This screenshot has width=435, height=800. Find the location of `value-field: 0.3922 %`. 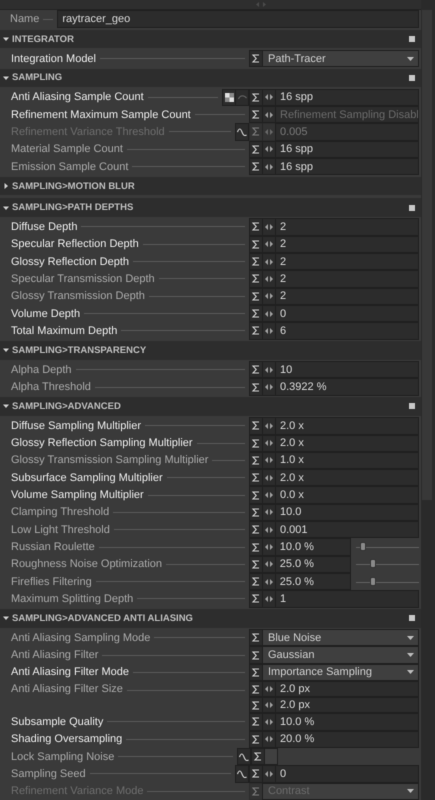

value-field: 0.3922 % is located at coordinates (347, 387).